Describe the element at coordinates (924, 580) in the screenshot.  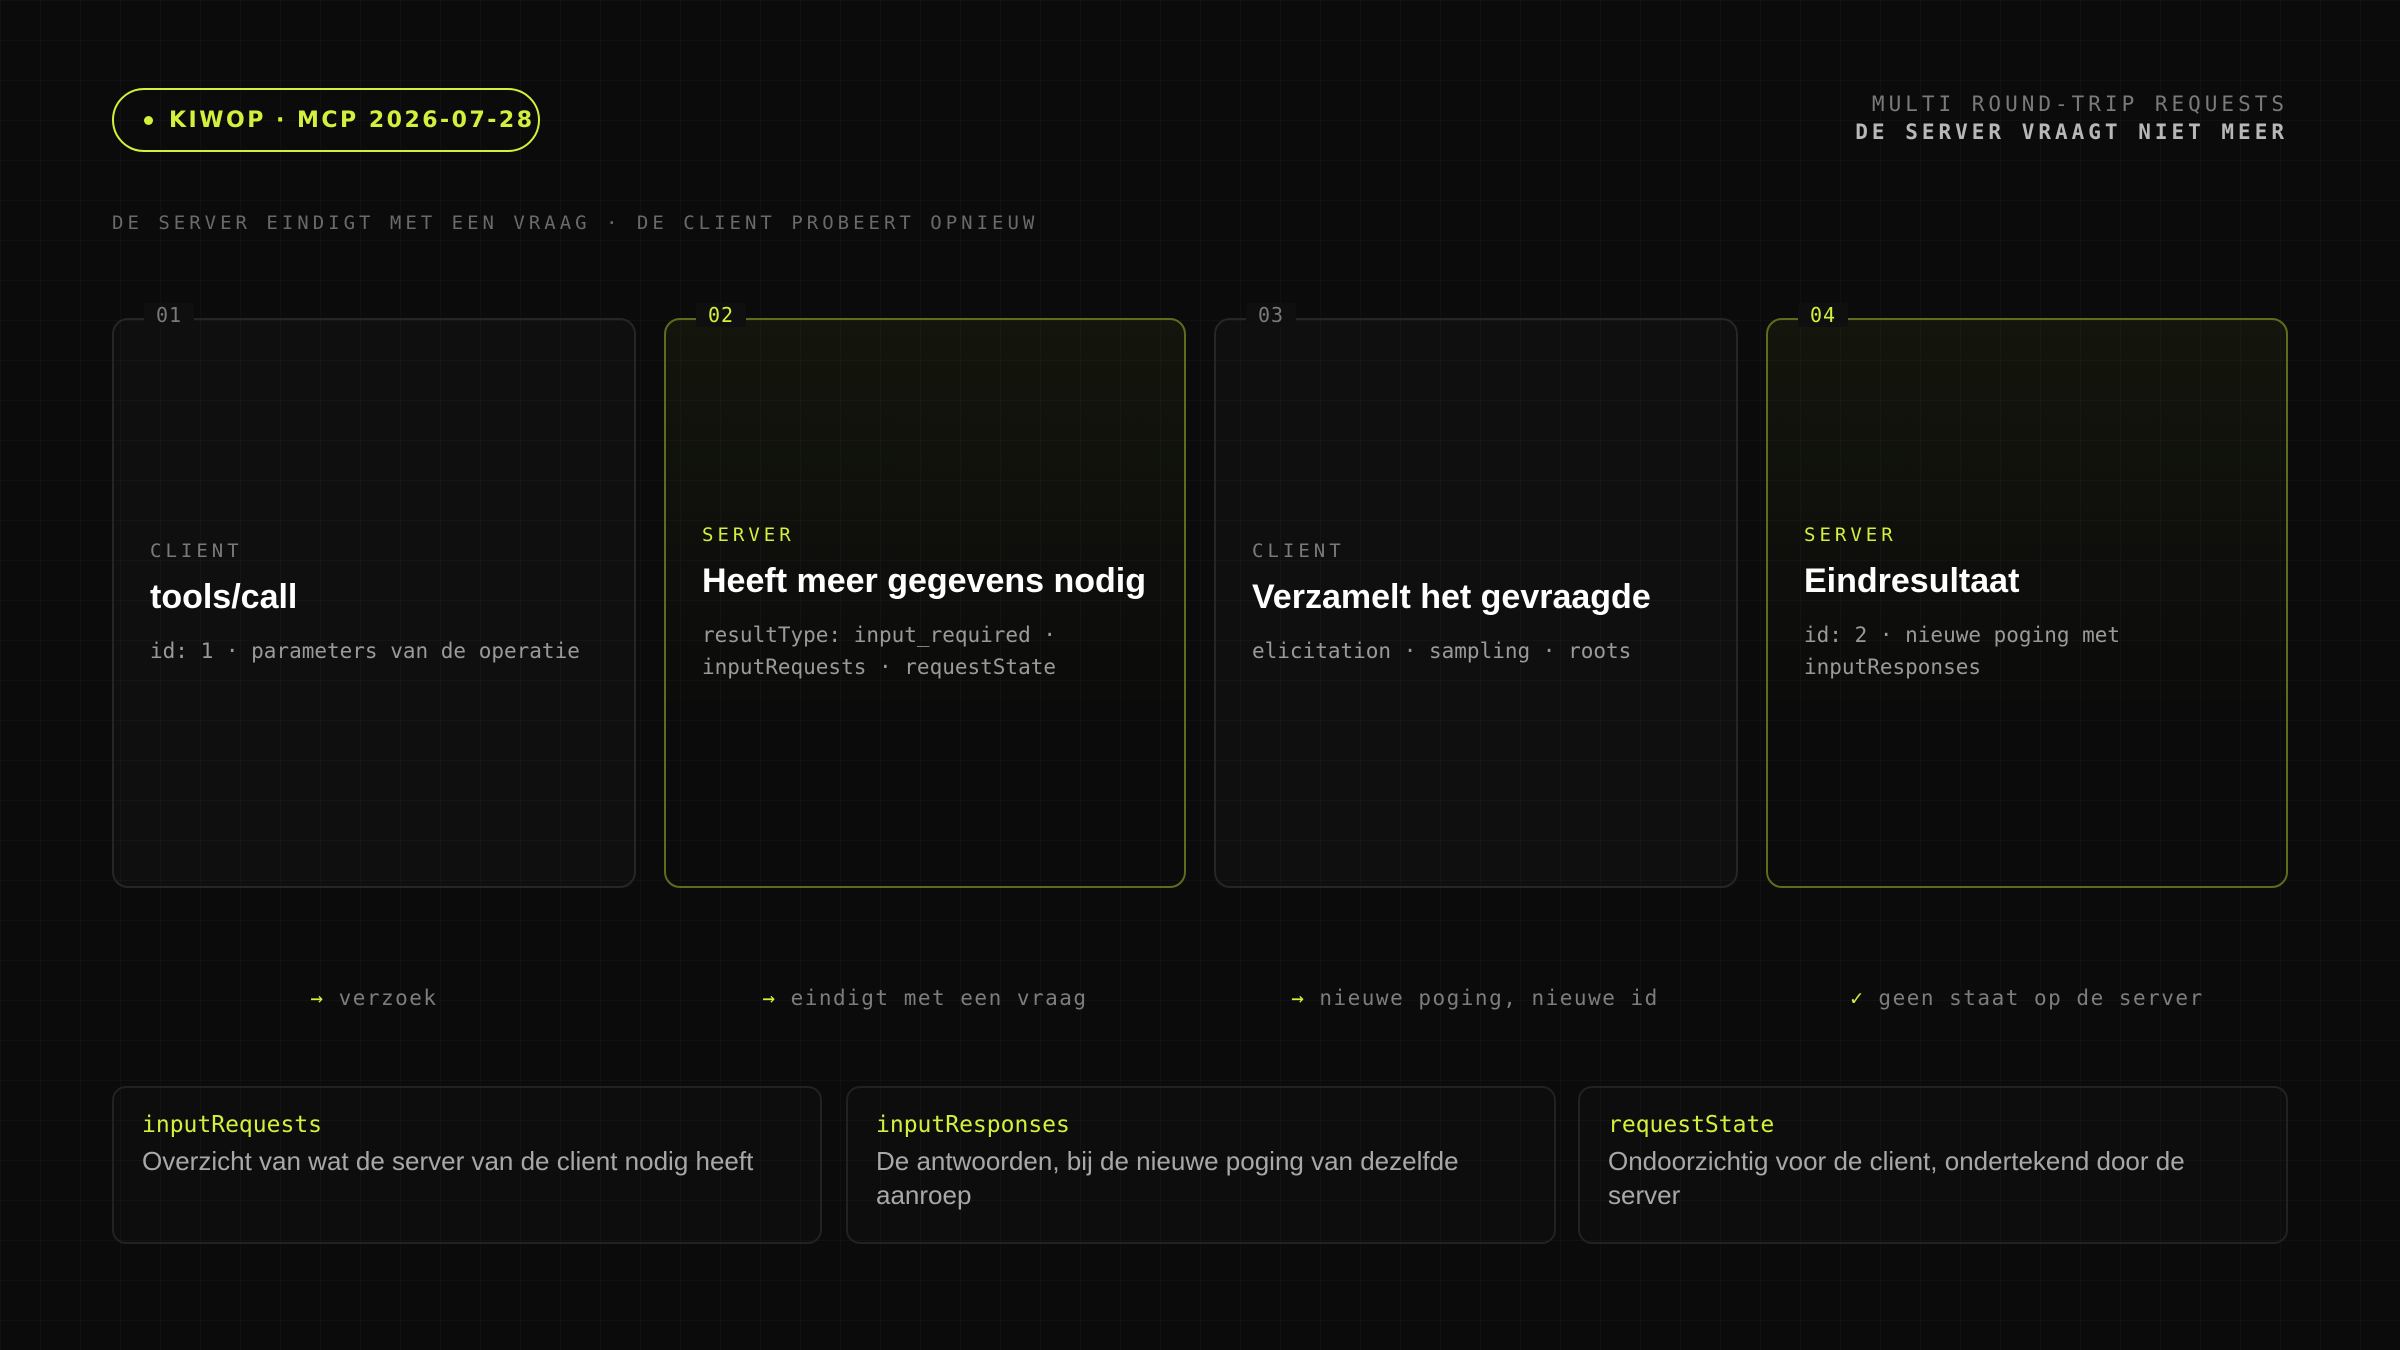
I see `step-title: Heeft meer gegevens nodig` at that location.